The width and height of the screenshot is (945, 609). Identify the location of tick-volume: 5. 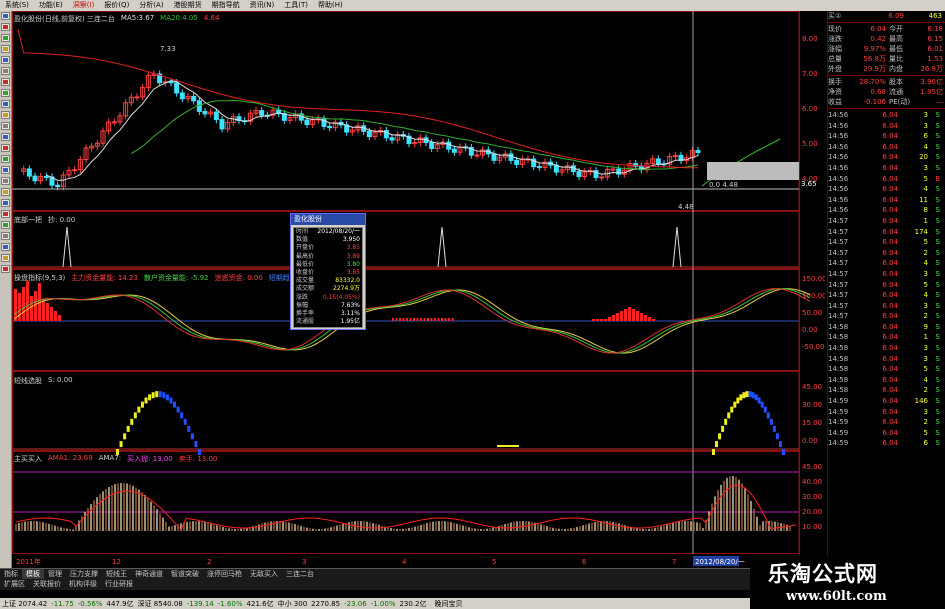
(925, 242).